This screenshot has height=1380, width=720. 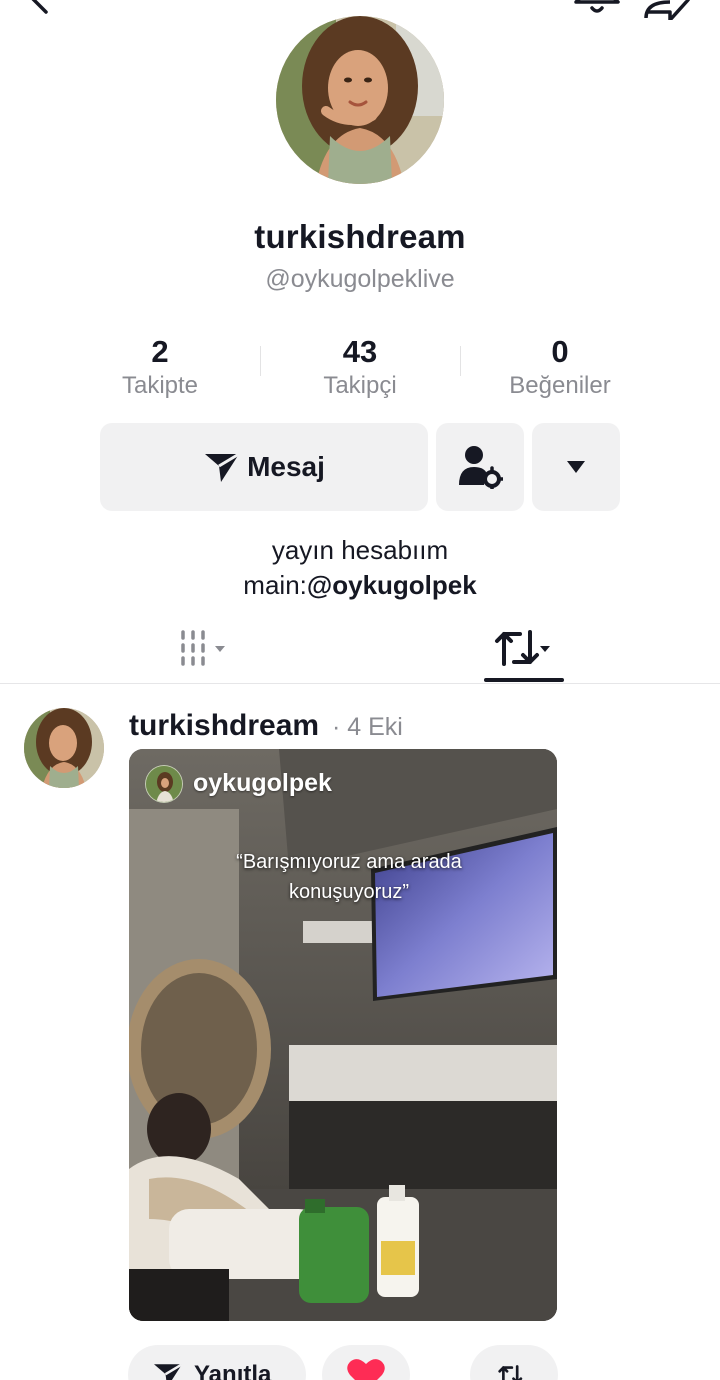 I want to click on tab-reposts, so click(x=524, y=648).